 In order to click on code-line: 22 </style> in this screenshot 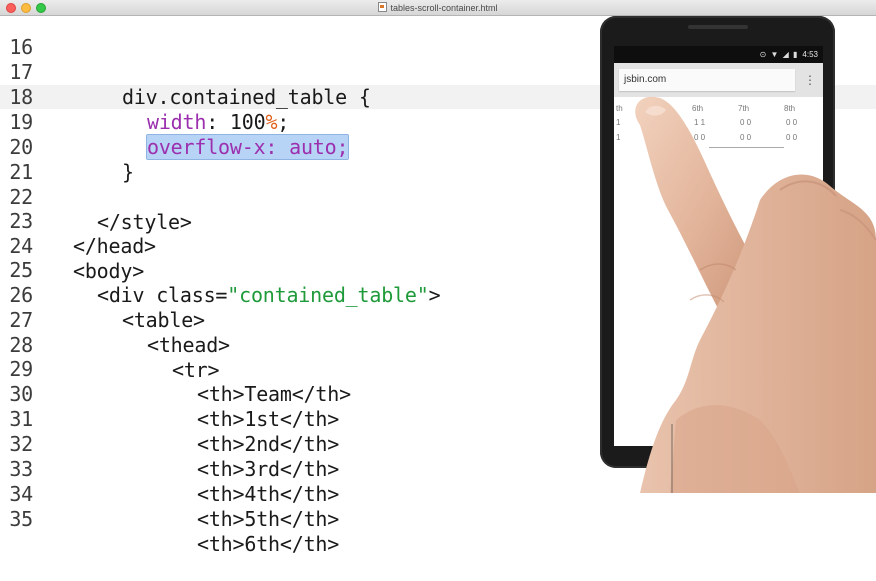, I will do `click(96, 197)`.